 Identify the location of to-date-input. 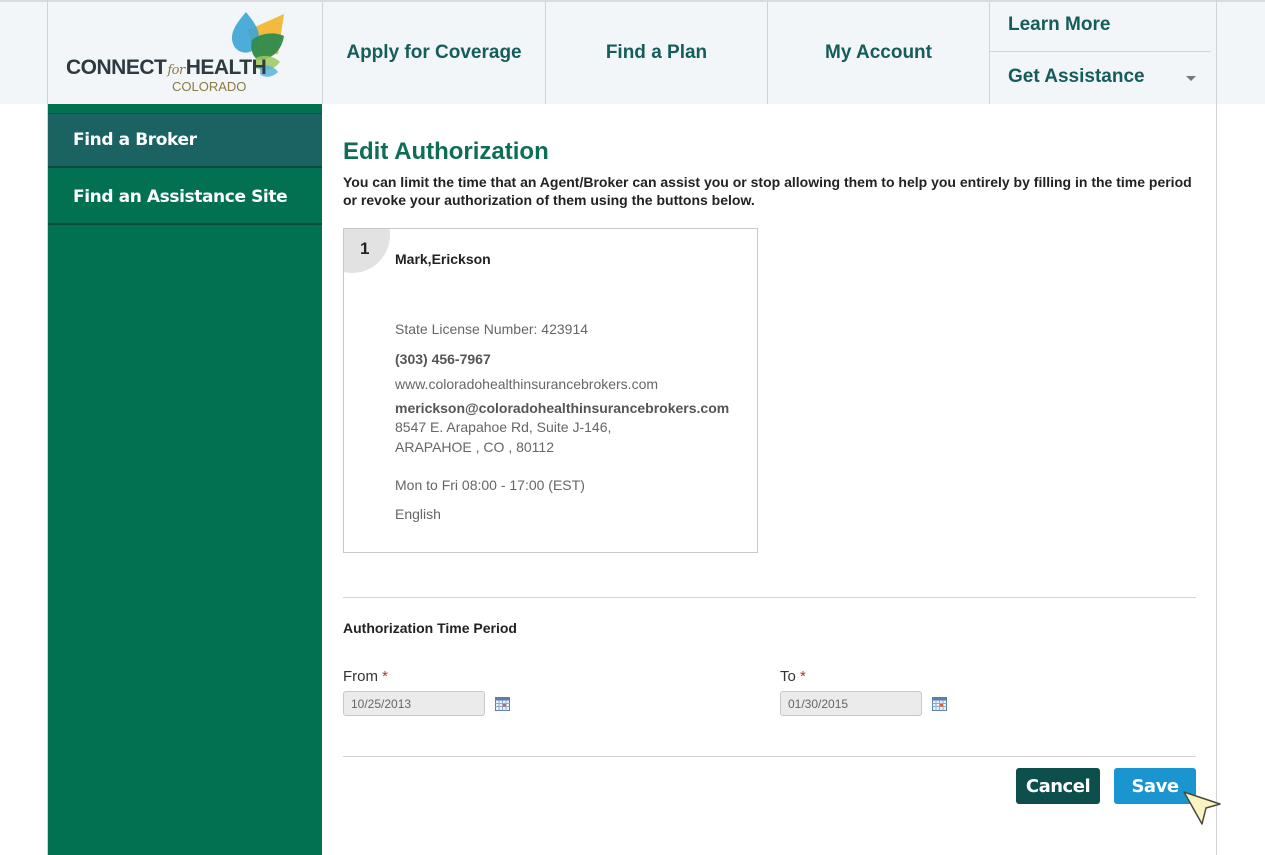
(851, 703).